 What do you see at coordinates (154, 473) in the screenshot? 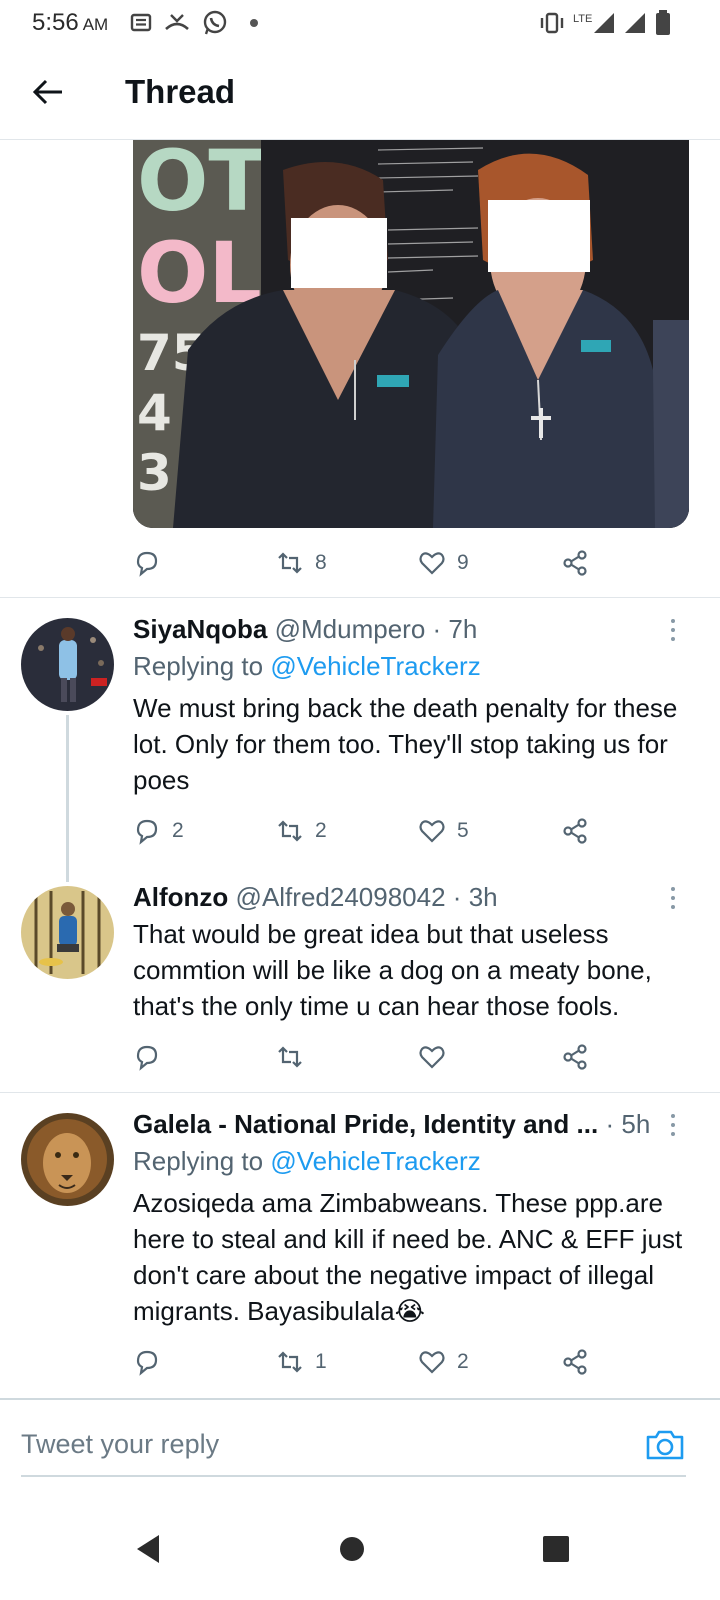
I see `chalkboard-text-line-5: 3` at bounding box center [154, 473].